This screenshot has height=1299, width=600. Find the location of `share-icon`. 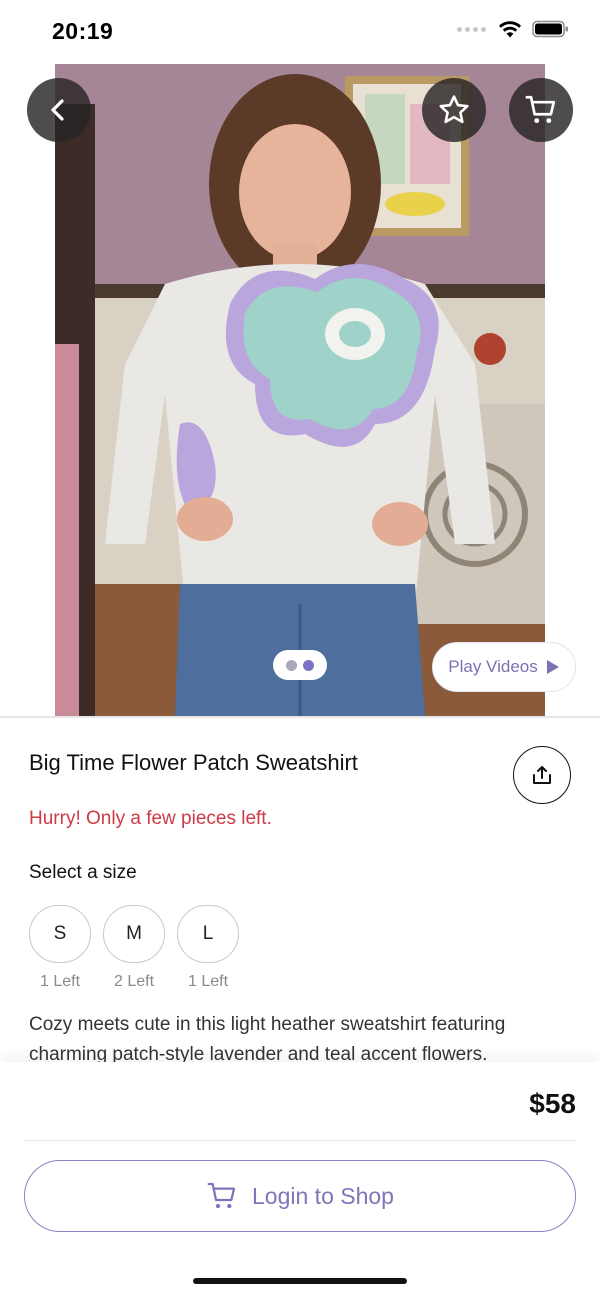

share-icon is located at coordinates (542, 775).